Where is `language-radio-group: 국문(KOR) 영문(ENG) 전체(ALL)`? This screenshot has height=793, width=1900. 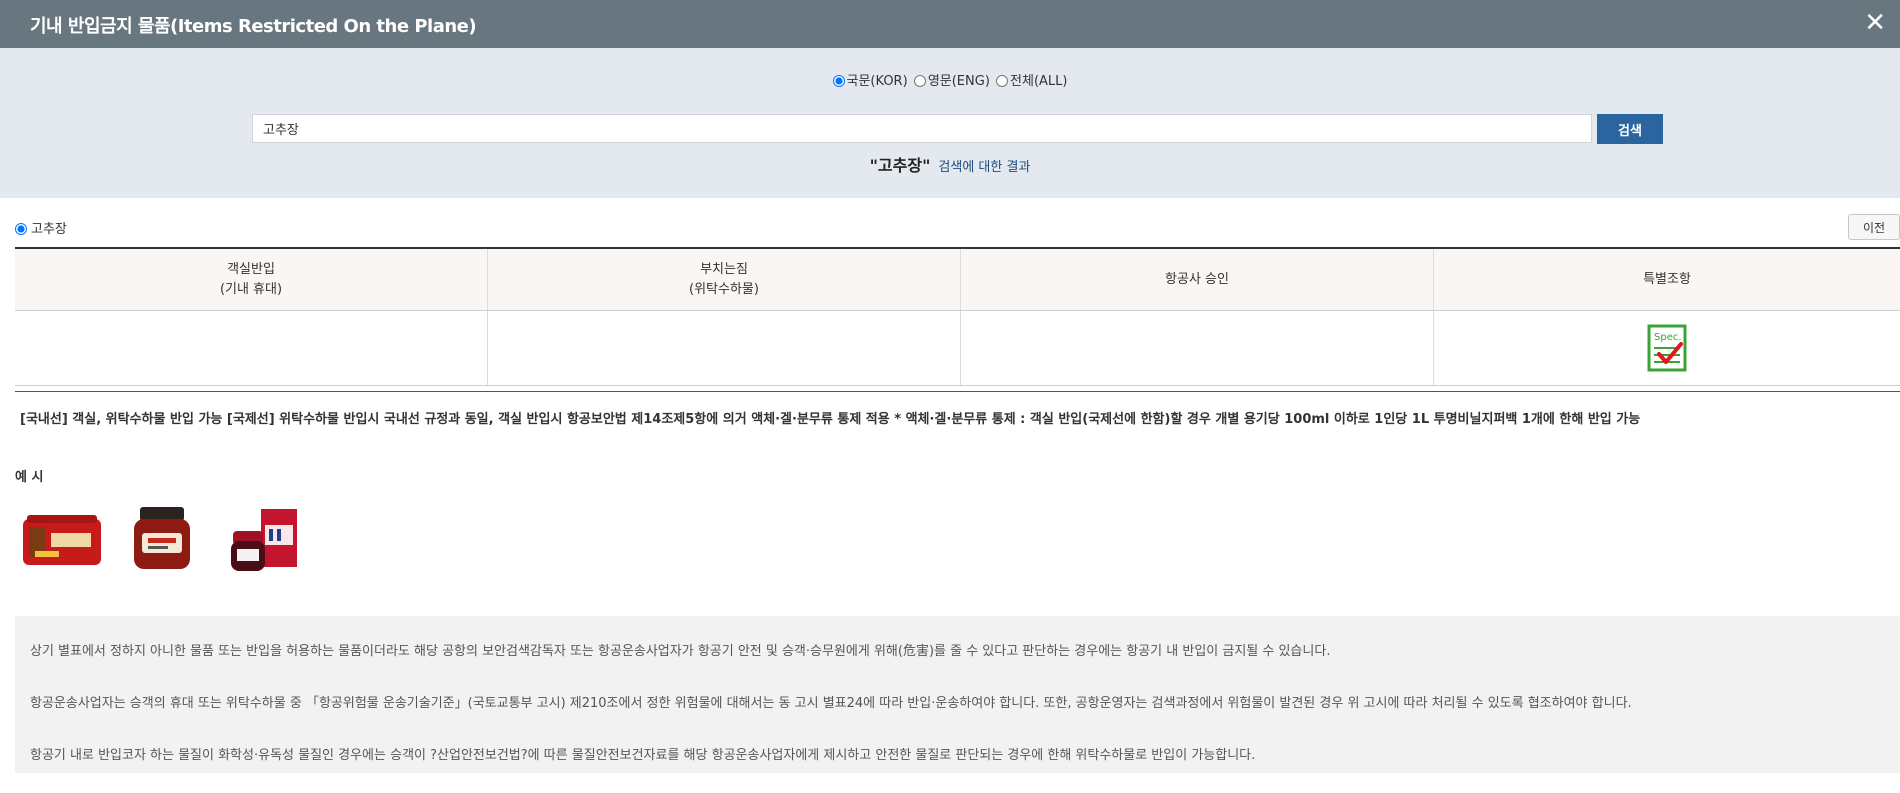 language-radio-group: 국문(KOR) 영문(ENG) 전체(ALL) is located at coordinates (950, 79).